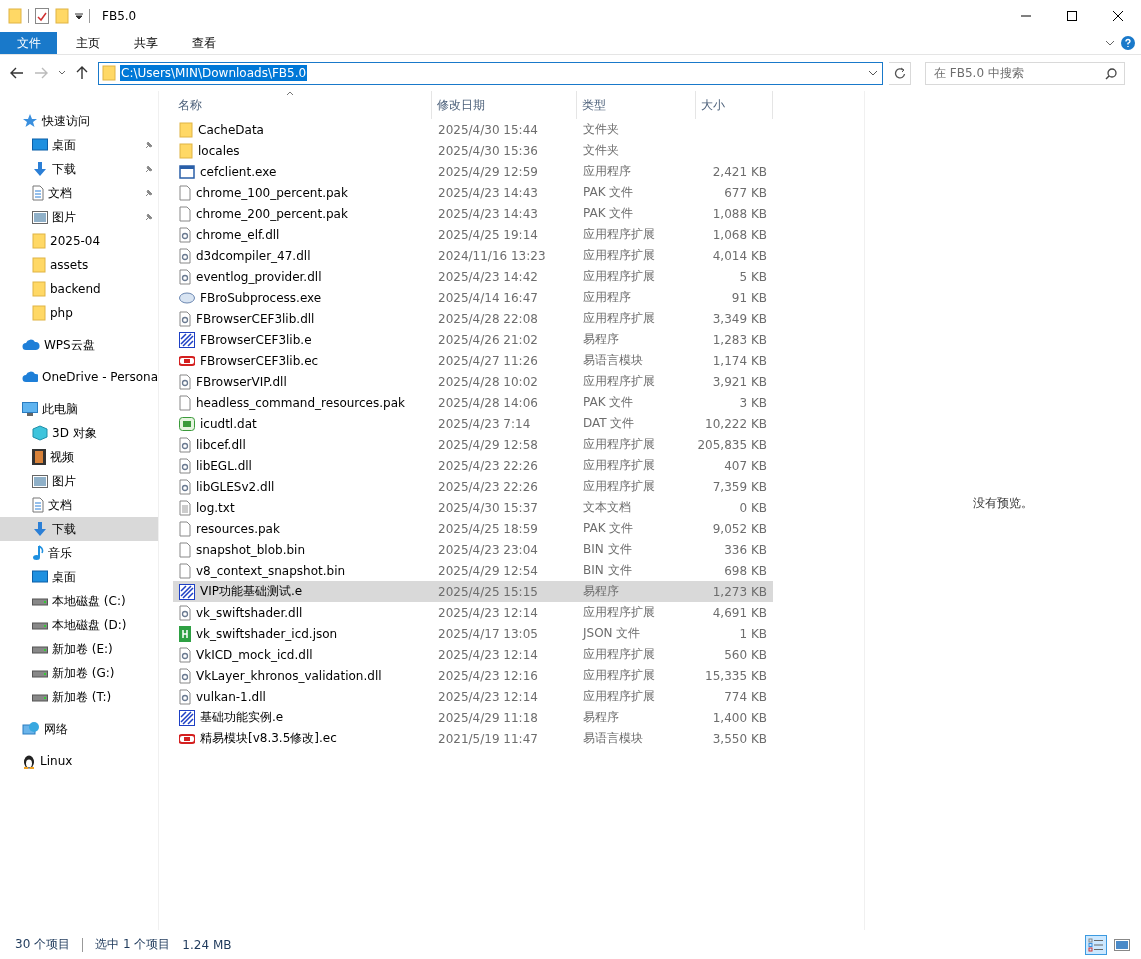  I want to click on nav-item: 快速访问, so click(79, 121).